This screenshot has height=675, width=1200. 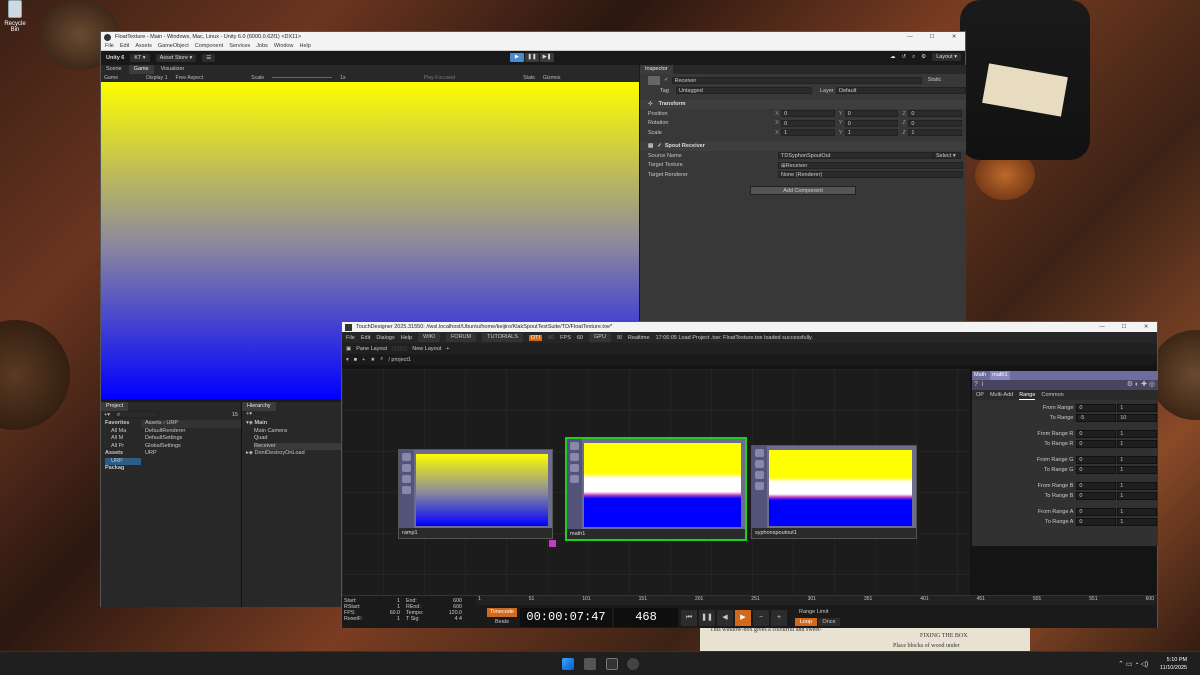 I want to click on td-close-button: ✕, so click(x=1146, y=327).